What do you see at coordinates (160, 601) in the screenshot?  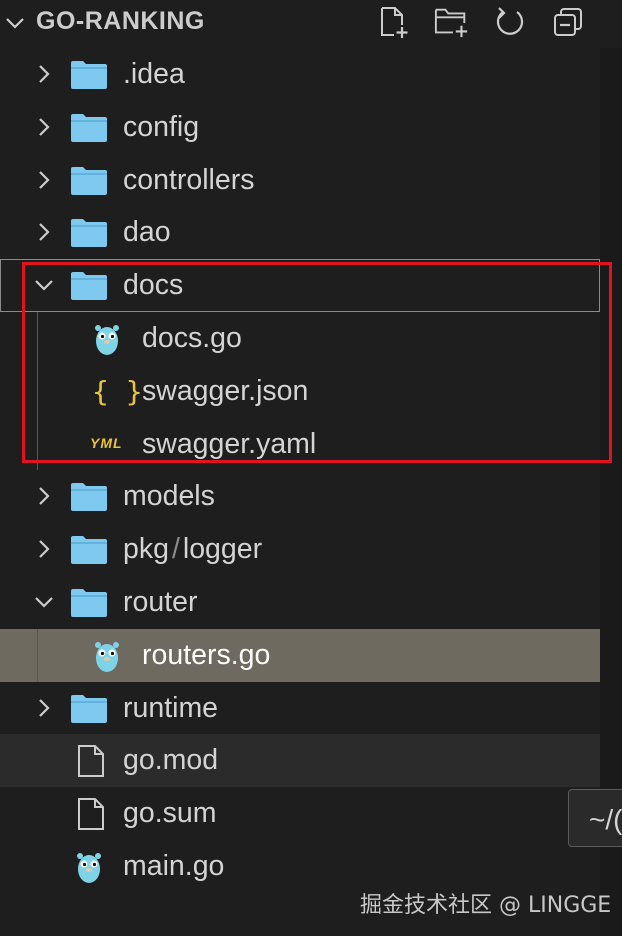 I see `tree-item-label: router` at bounding box center [160, 601].